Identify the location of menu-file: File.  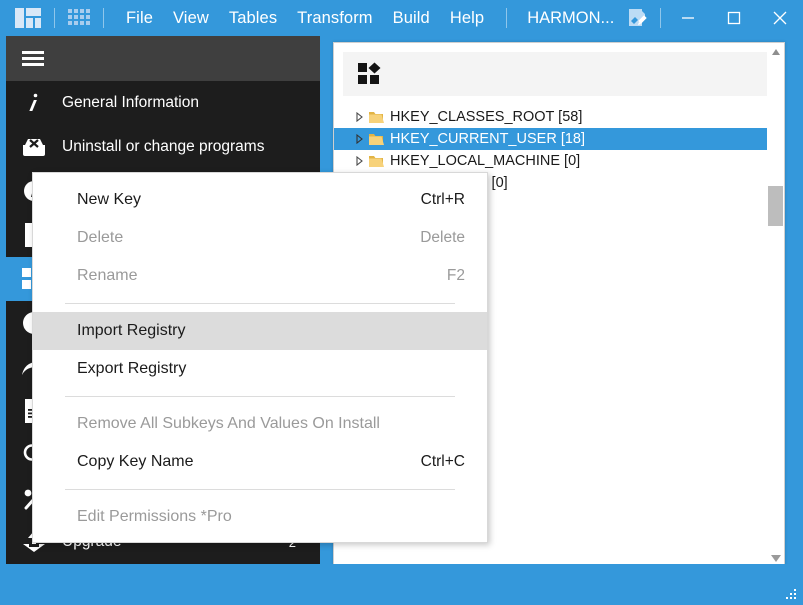
(139, 18).